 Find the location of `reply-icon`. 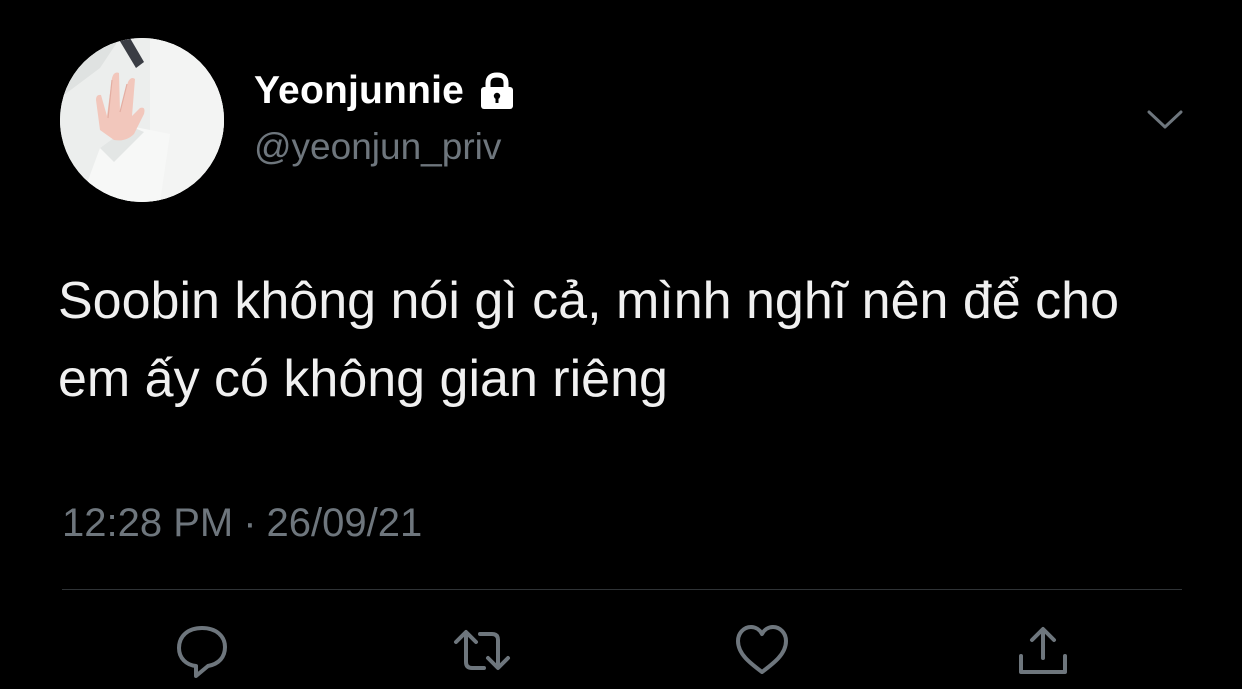

reply-icon is located at coordinates (202, 652).